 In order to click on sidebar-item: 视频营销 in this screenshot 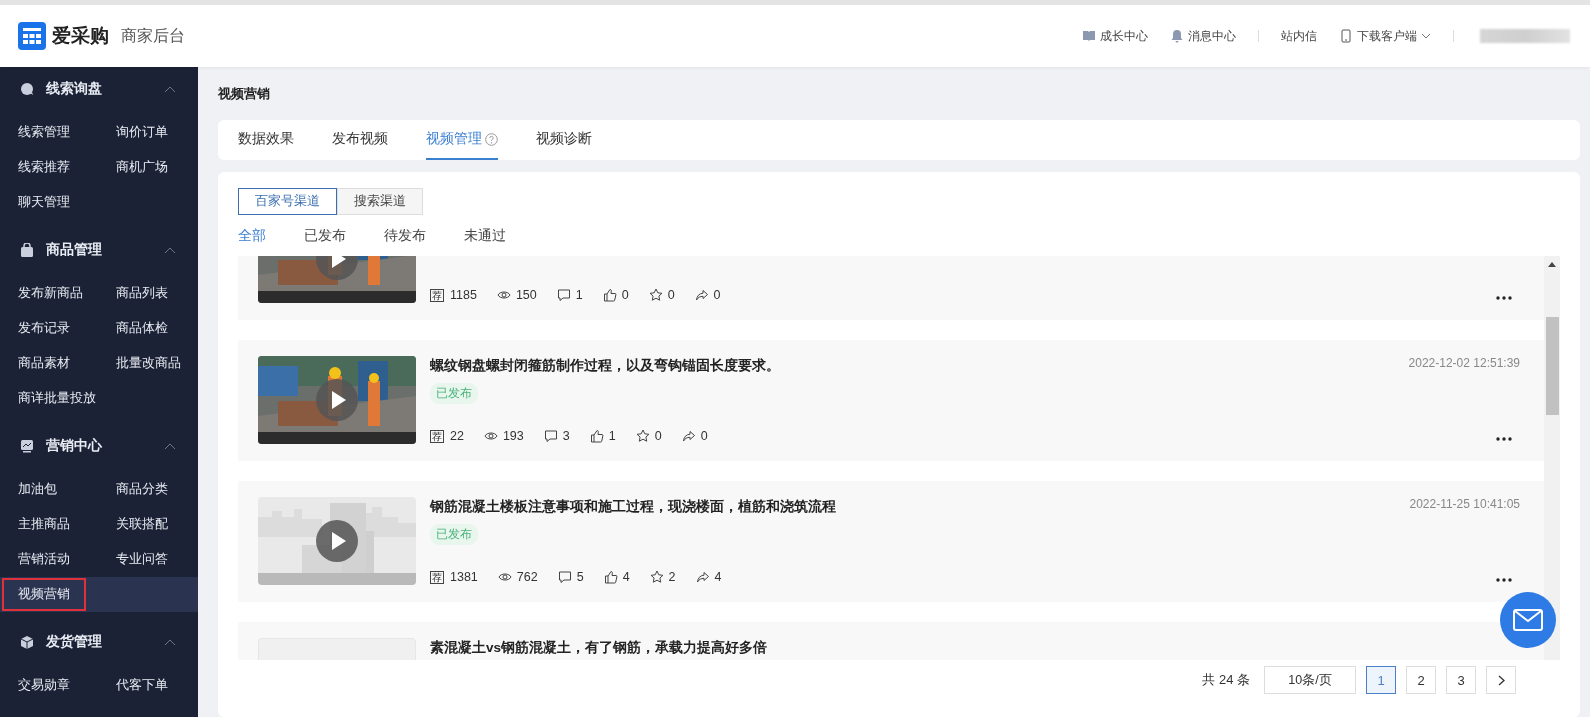, I will do `click(99, 594)`.